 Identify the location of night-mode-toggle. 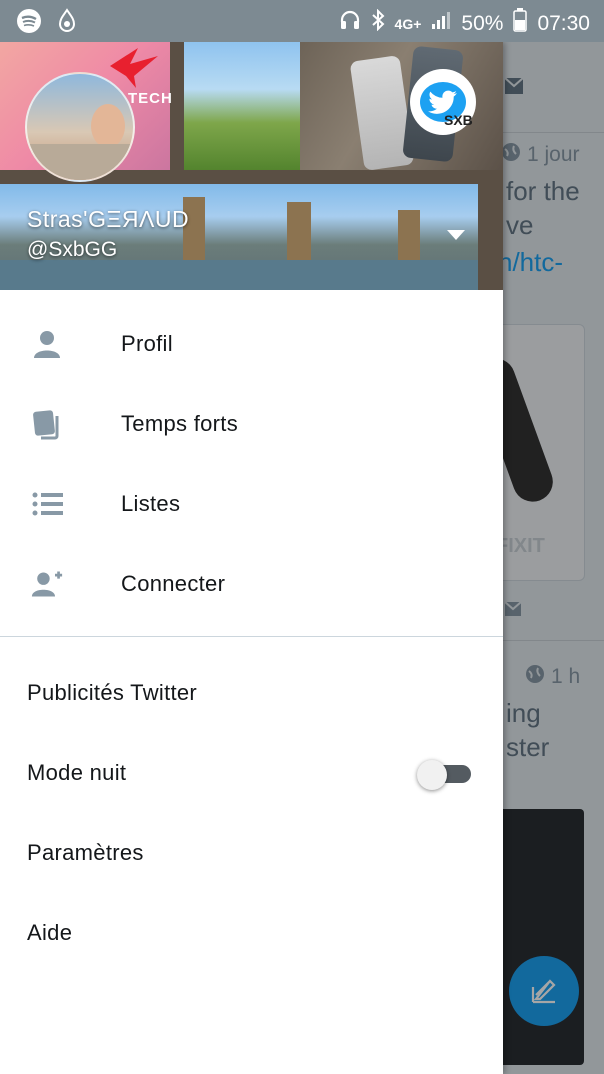
(444, 775).